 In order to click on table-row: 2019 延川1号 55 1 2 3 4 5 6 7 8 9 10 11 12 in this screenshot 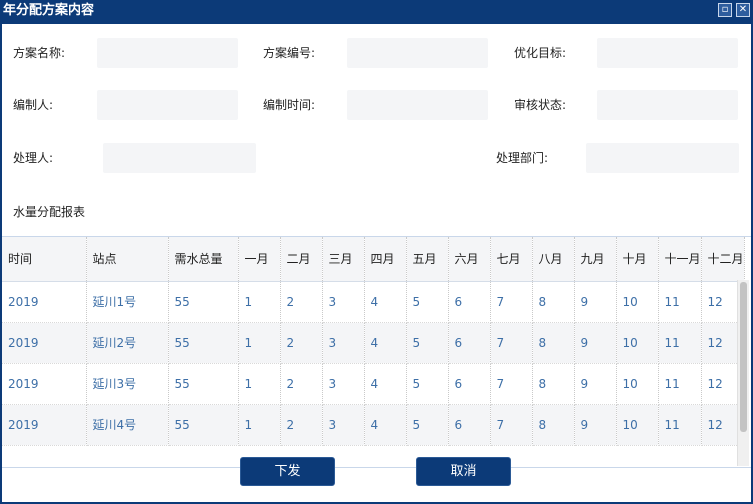, I will do `click(373, 302)`.